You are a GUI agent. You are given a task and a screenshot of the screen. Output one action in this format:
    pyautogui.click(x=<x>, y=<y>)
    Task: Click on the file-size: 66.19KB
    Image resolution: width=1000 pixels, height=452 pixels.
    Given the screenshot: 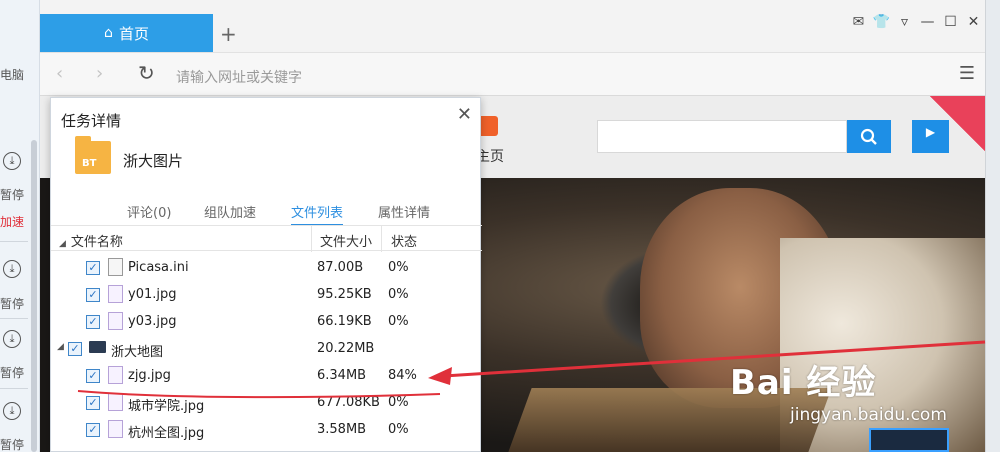 What is the action you would take?
    pyautogui.click(x=344, y=321)
    